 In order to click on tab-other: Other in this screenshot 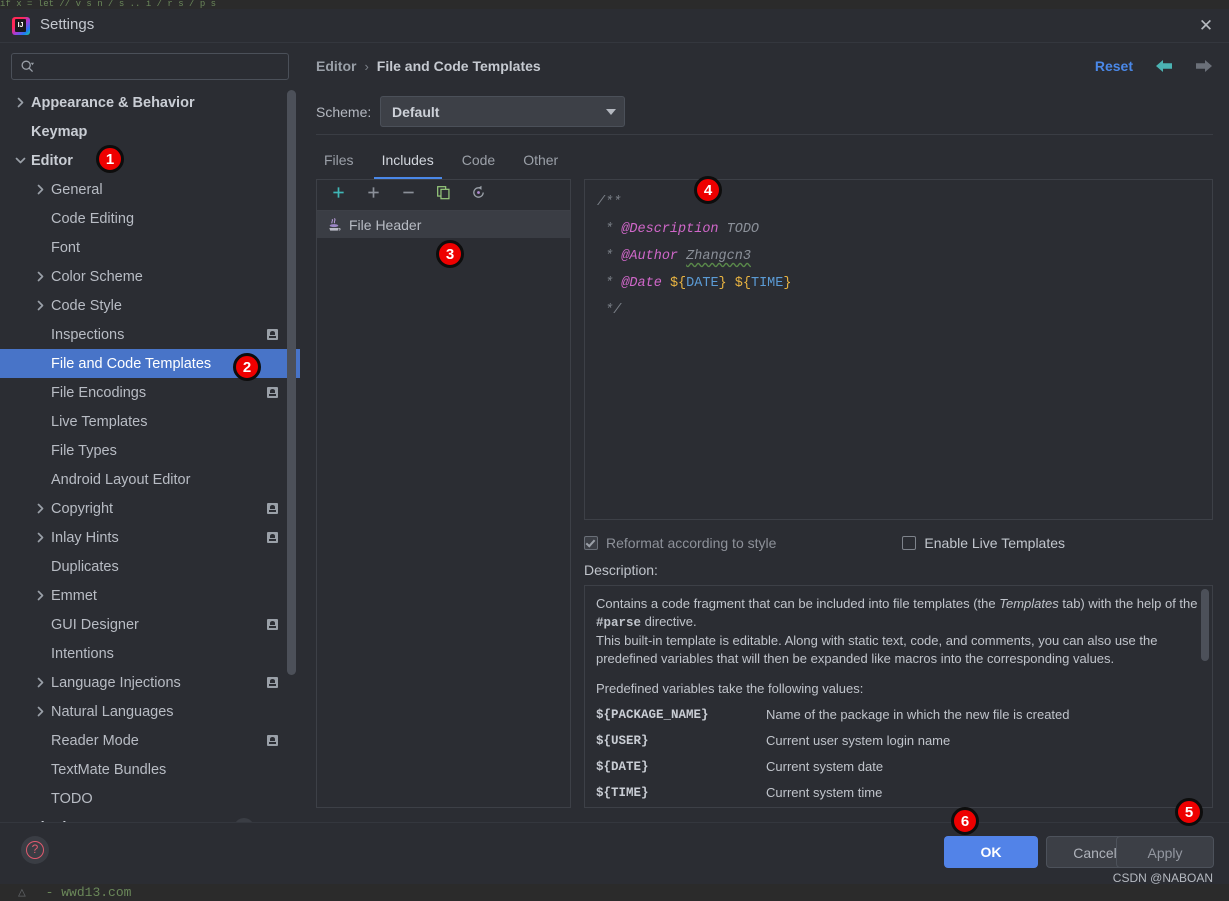, I will do `click(540, 165)`.